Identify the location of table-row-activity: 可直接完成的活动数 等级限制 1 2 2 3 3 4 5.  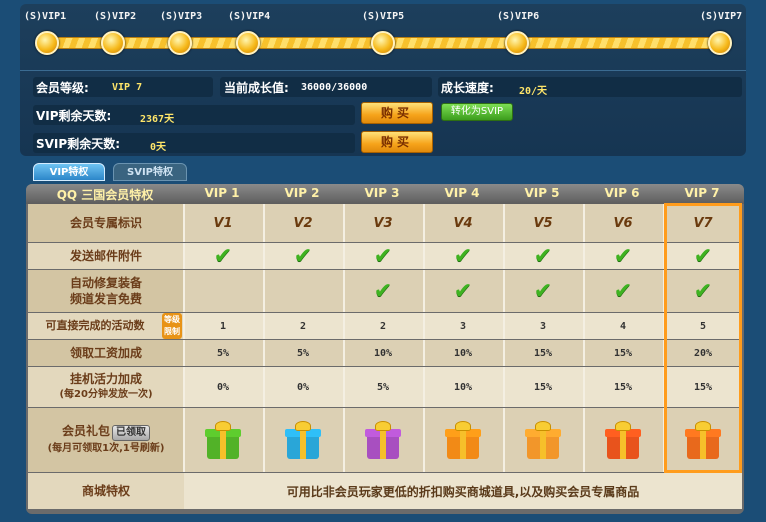
(385, 326).